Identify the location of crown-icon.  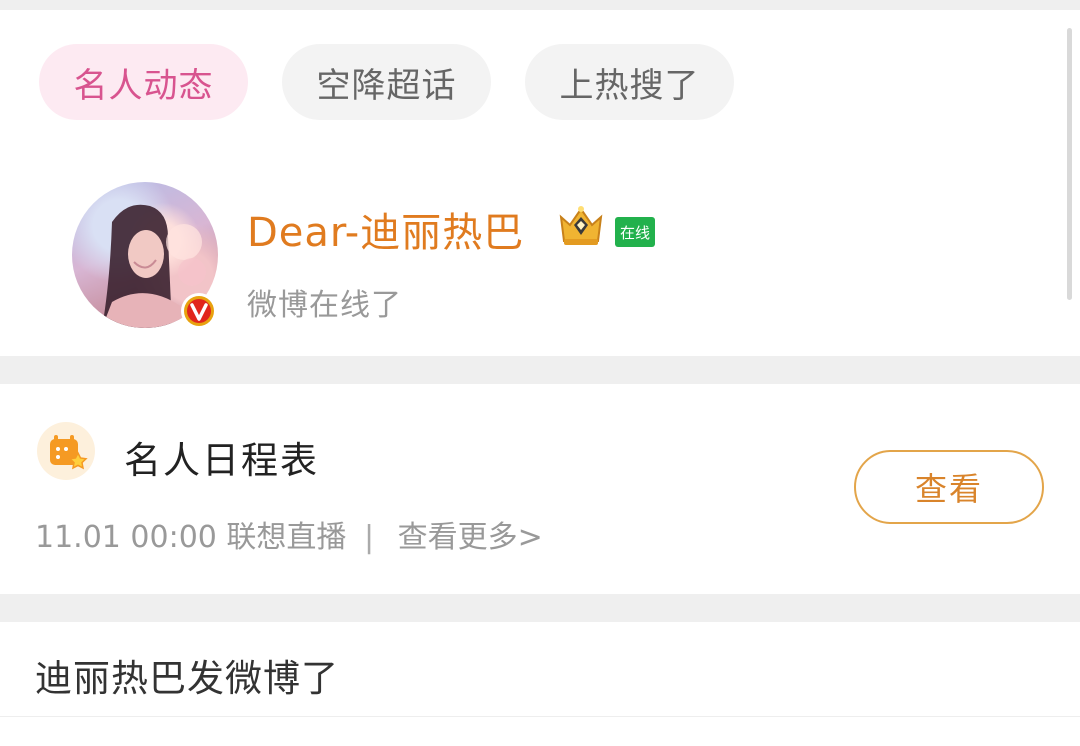
(581, 225).